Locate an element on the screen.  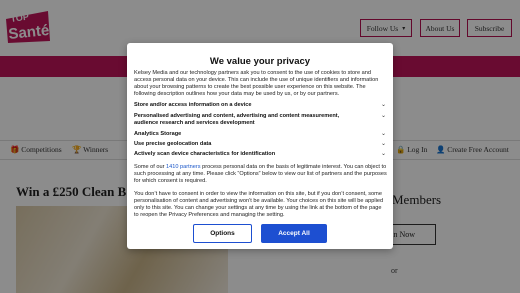
accept-all-button: Accept All is located at coordinates (294, 233).